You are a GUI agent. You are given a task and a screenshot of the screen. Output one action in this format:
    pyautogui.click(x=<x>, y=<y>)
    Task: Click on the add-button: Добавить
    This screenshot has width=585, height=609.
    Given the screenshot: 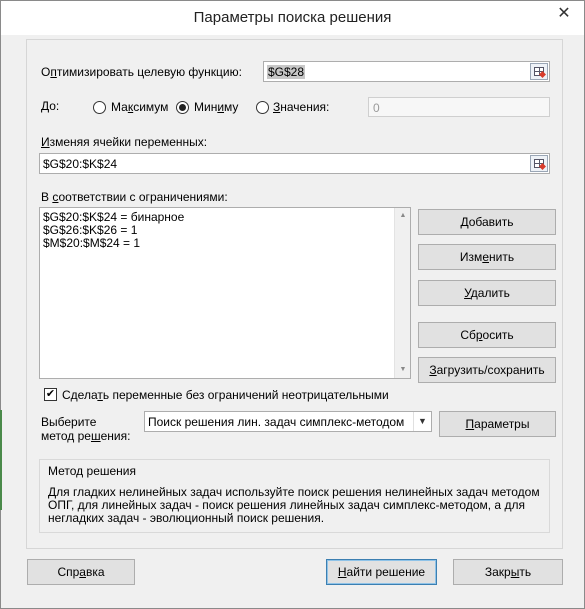 What is the action you would take?
    pyautogui.click(x=487, y=222)
    